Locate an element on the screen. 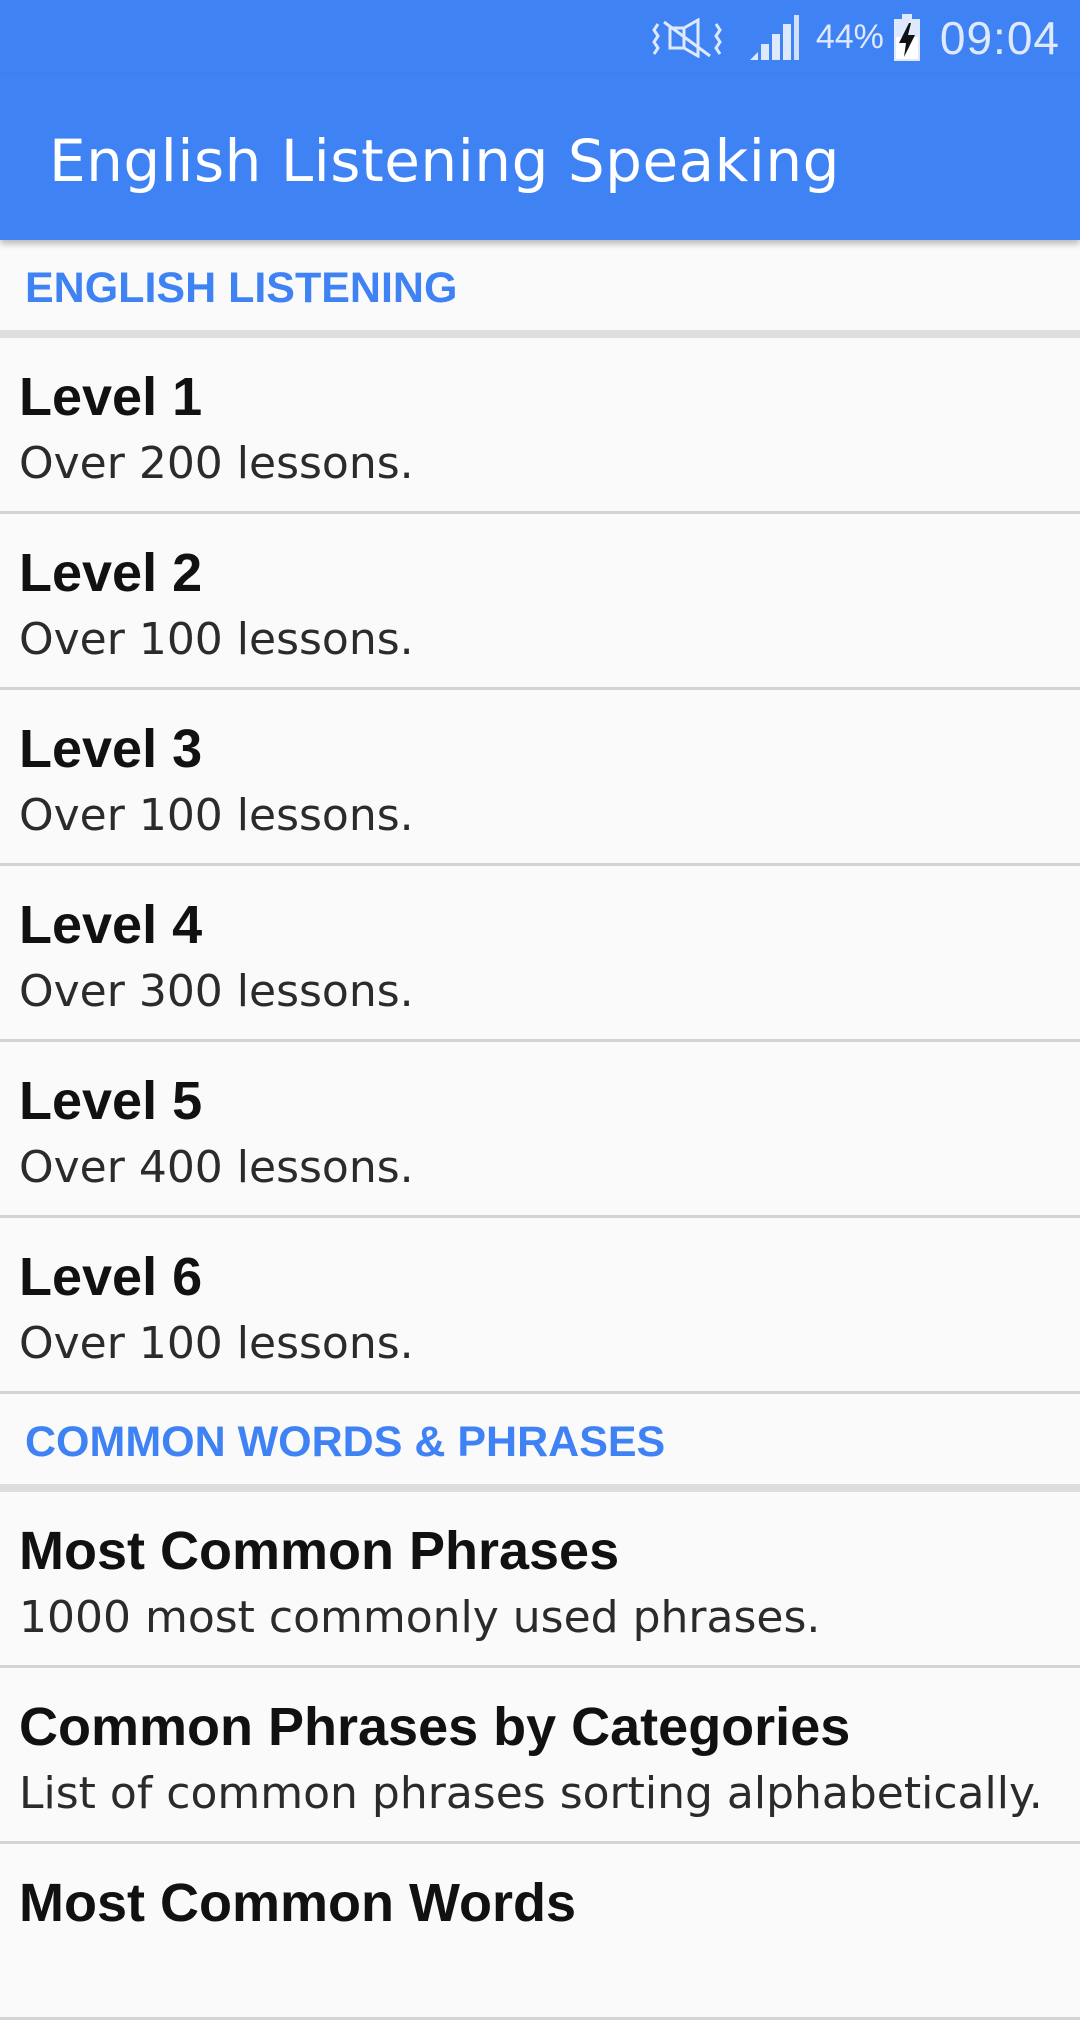 This screenshot has height=2020, width=1080. section-header-common-words-phrases: COMMON WORDS & PHRASES is located at coordinates (540, 1443).